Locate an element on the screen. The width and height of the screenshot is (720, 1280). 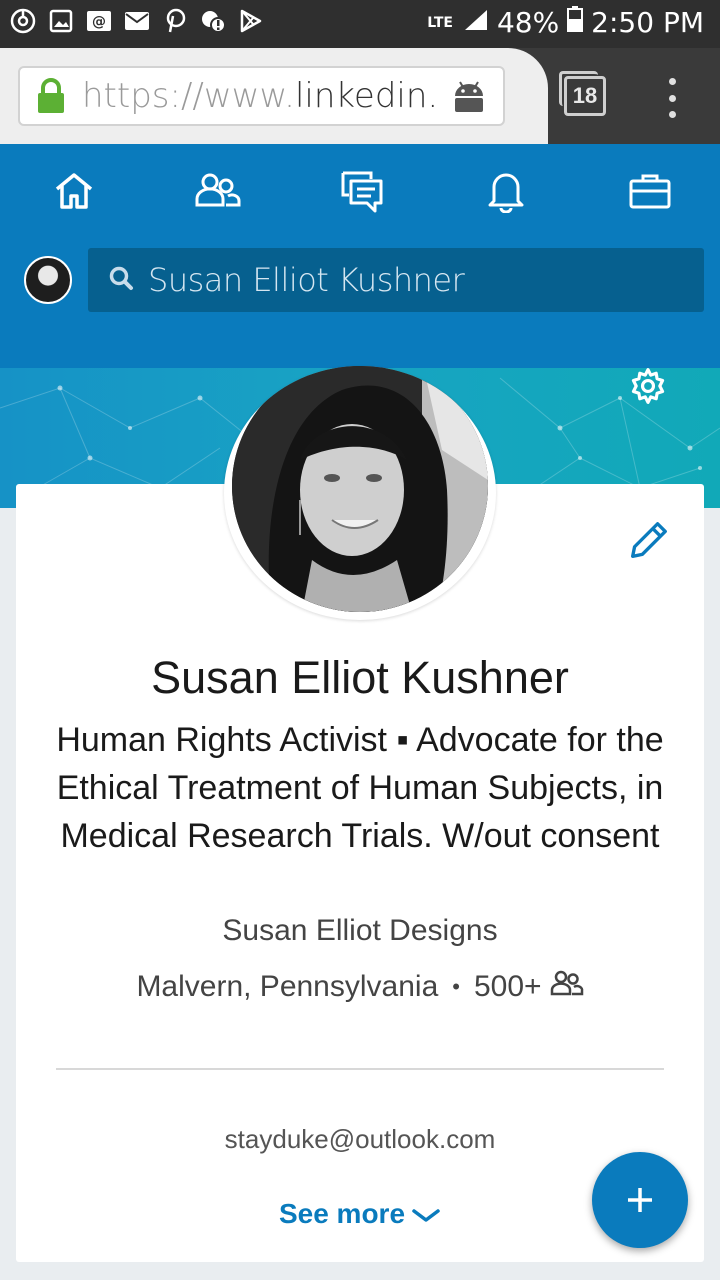
edit-pencil-icon is located at coordinates (648, 543).